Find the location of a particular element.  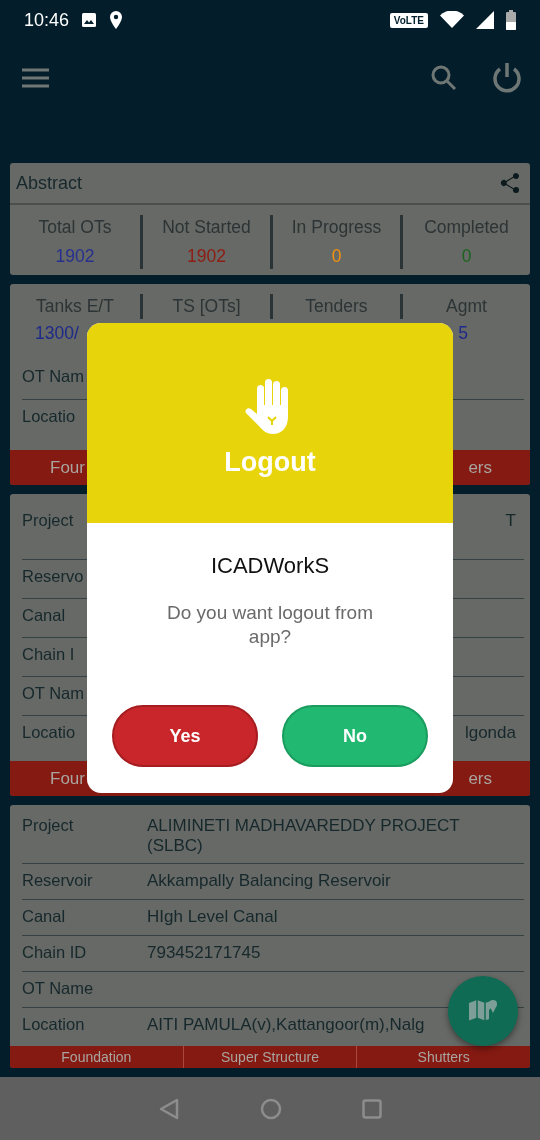

tab: Foundation is located at coordinates (96, 1057).